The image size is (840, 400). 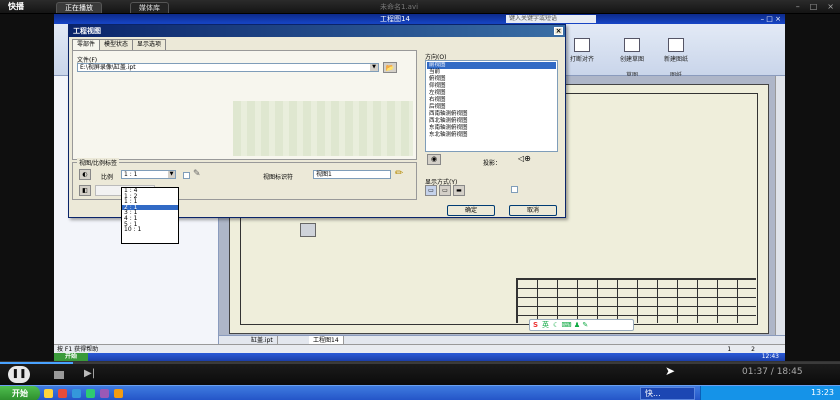 What do you see at coordinates (502, 340) in the screenshot?
I see `document-tabs: 缸盖.ipt 工程图14` at bounding box center [502, 340].